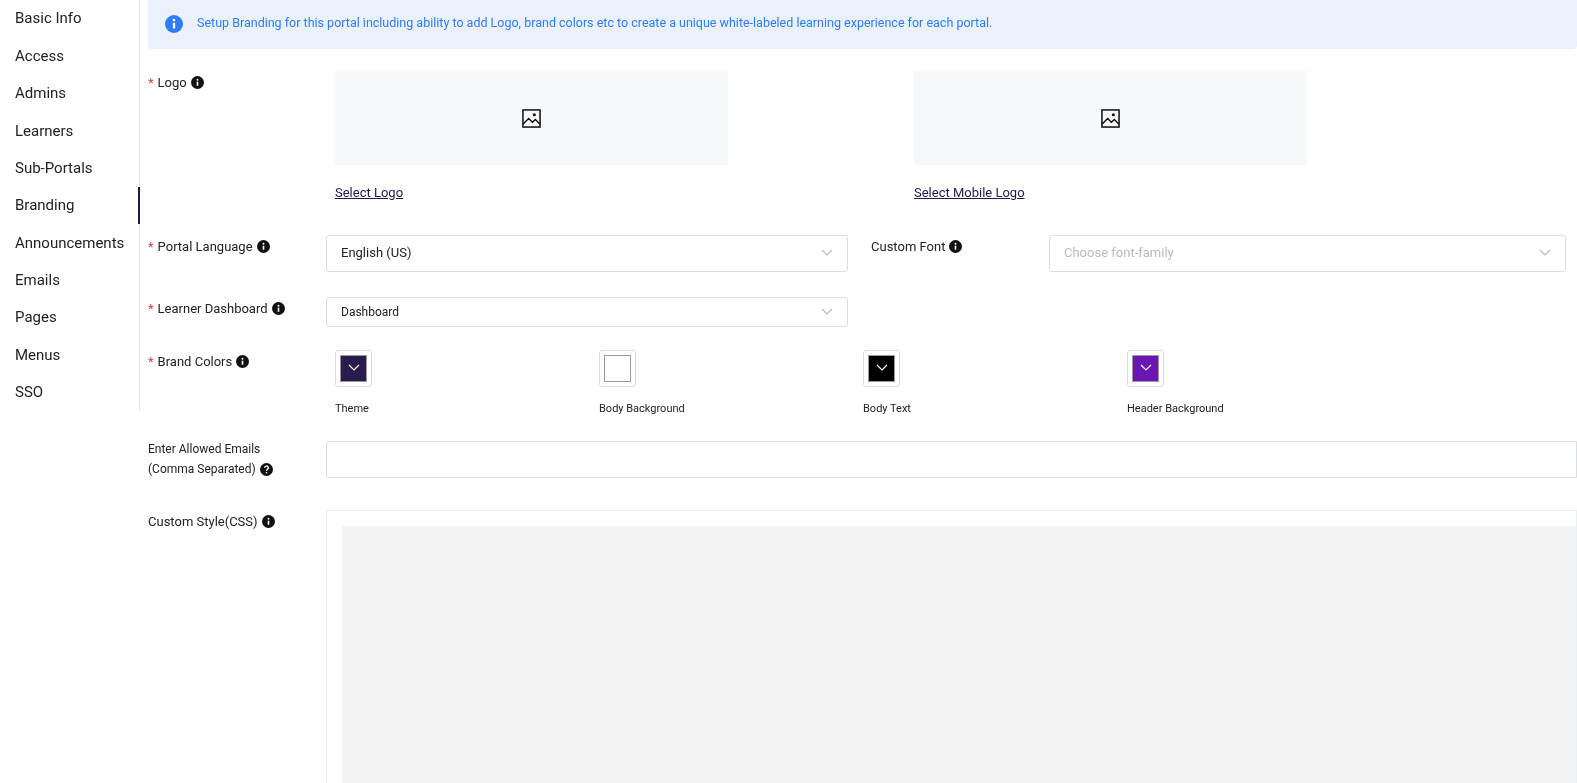 This screenshot has width=1577, height=783. Describe the element at coordinates (887, 408) in the screenshot. I see `color-label: Body Text` at that location.